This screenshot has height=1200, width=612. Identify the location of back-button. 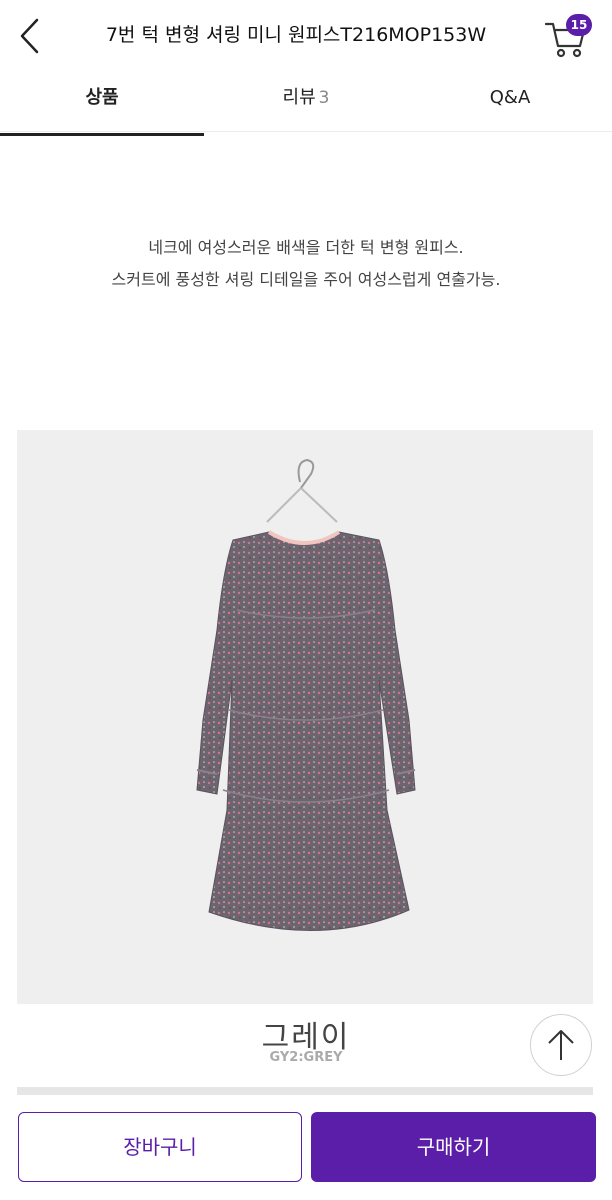
(30, 36).